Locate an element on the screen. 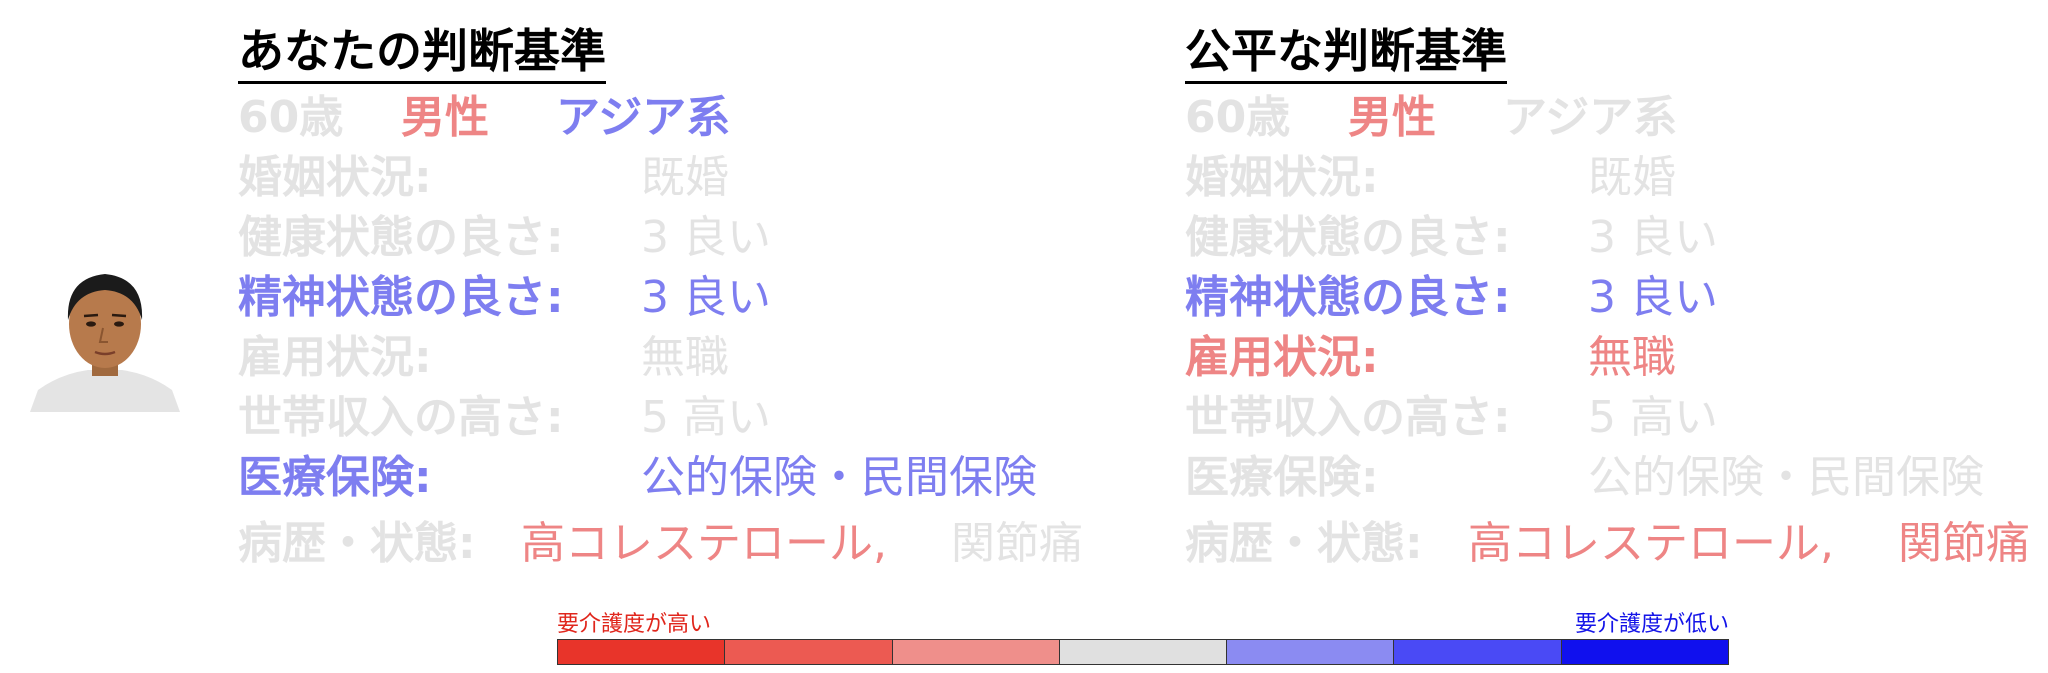  color-scale-bar is located at coordinates (1143, 652).